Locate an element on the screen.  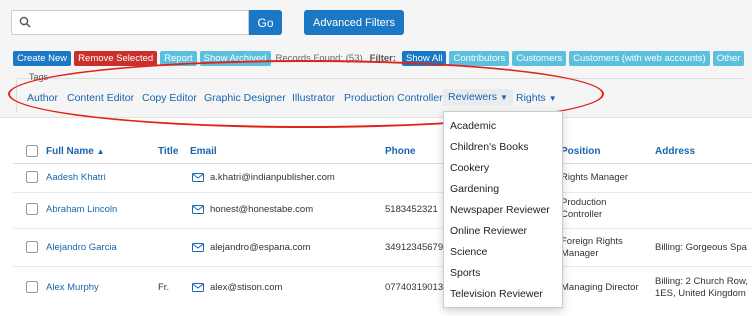
sort-asc-icon: ▲ is located at coordinates (100, 151).